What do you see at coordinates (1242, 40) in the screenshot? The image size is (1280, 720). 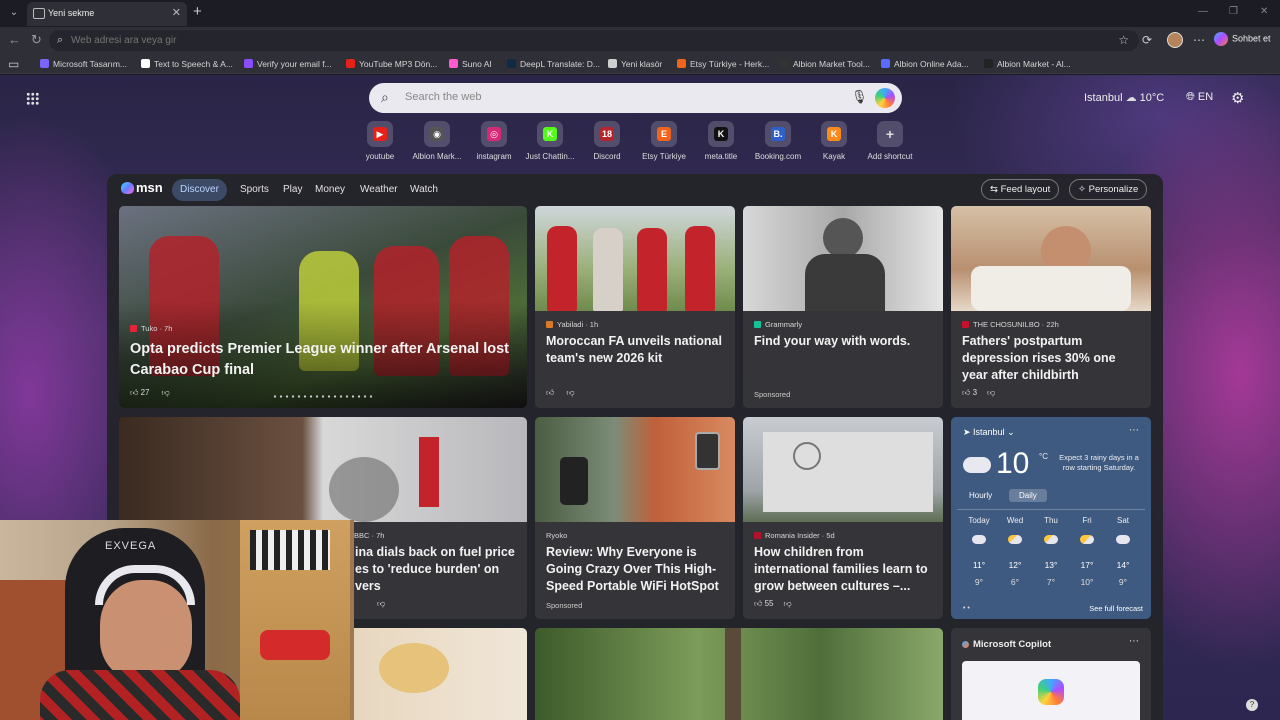 I see `copilot-chat-button: Sohbet et` at bounding box center [1242, 40].